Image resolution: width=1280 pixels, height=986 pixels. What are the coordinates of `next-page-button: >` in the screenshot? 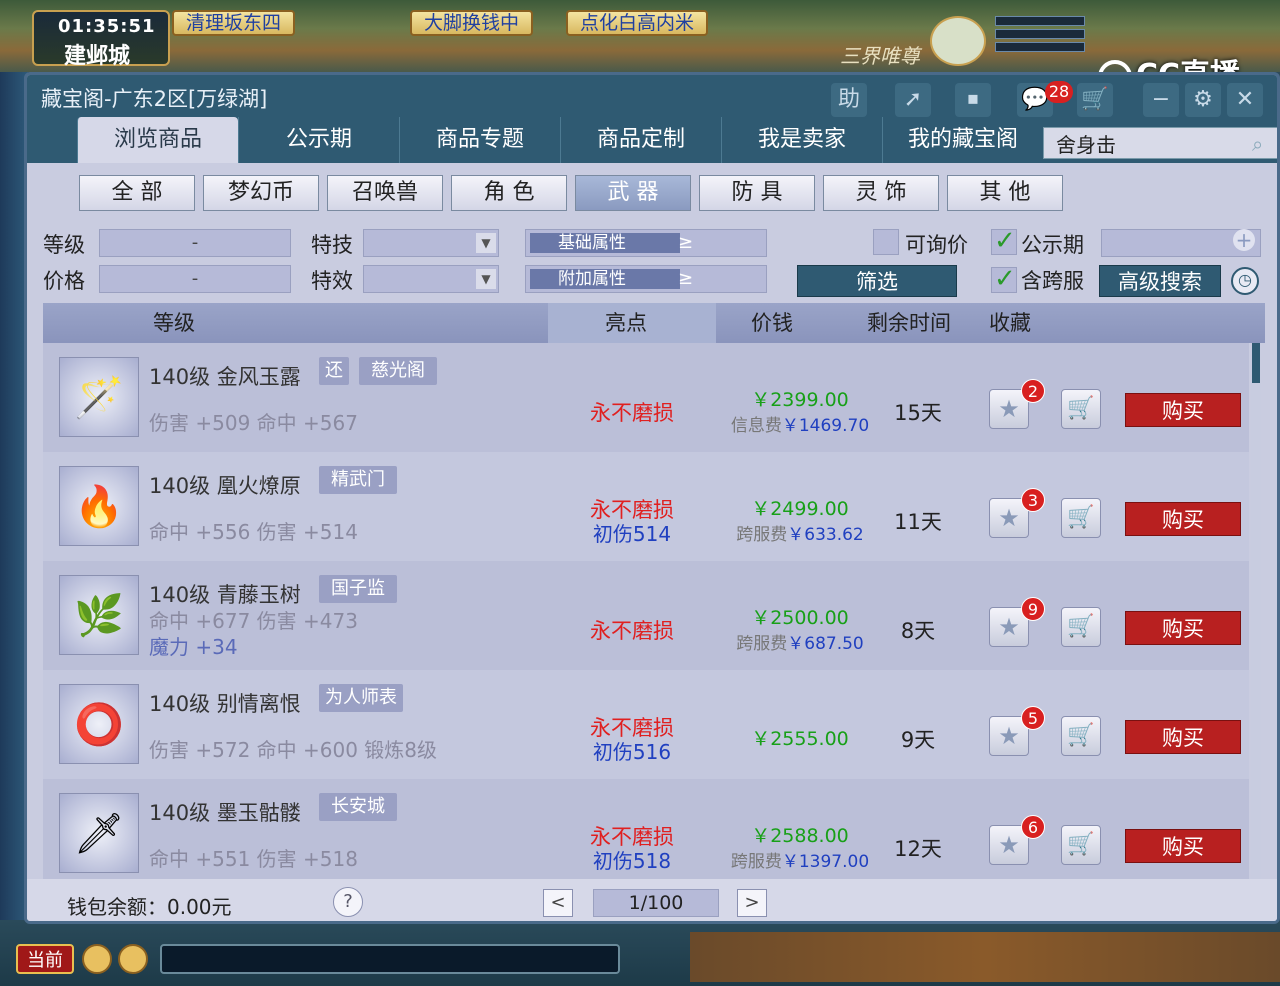 It's located at (752, 903).